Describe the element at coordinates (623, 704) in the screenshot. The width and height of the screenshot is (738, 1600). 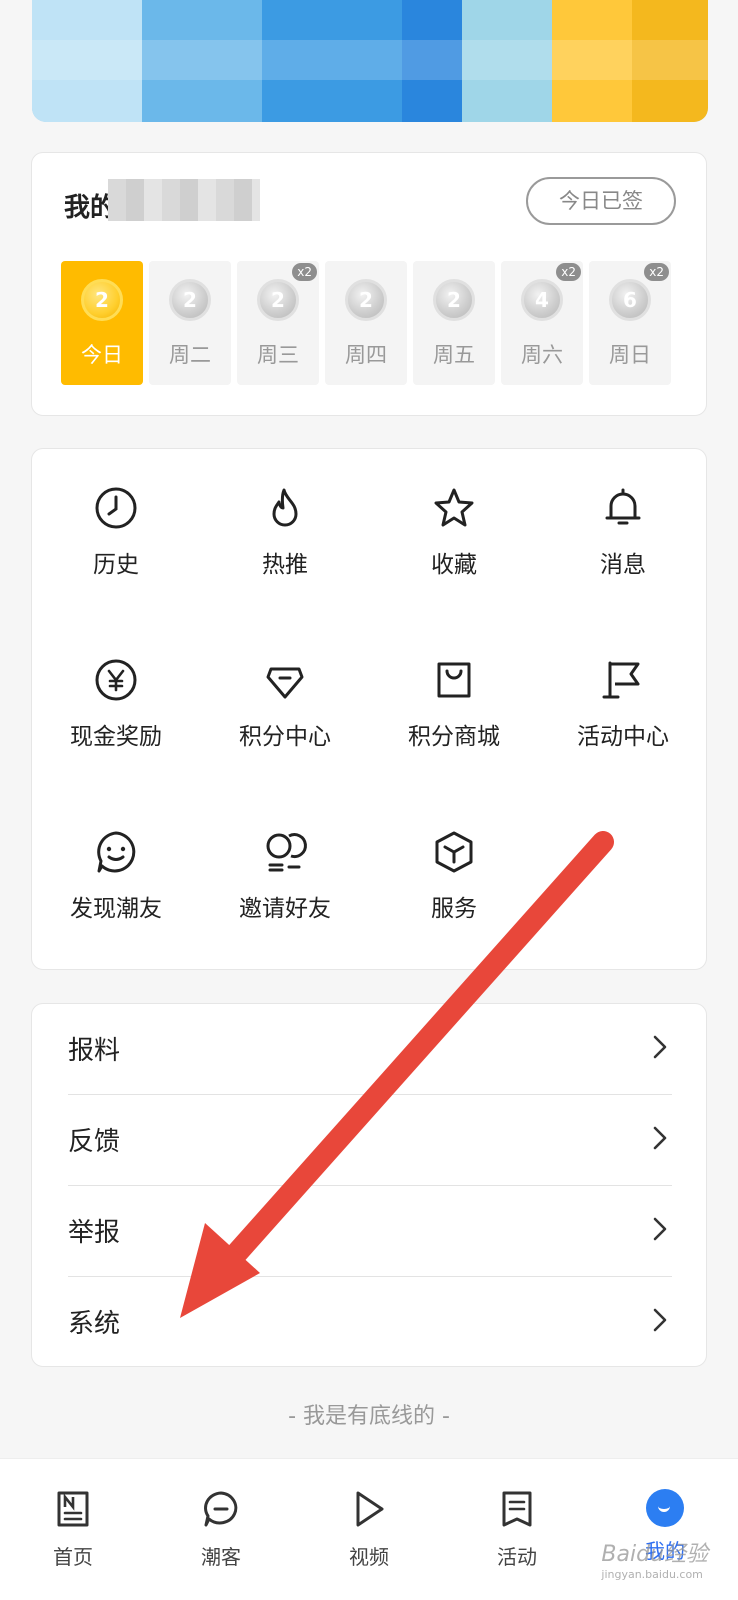
I see `grid-item-activity-center: 活动中心` at that location.